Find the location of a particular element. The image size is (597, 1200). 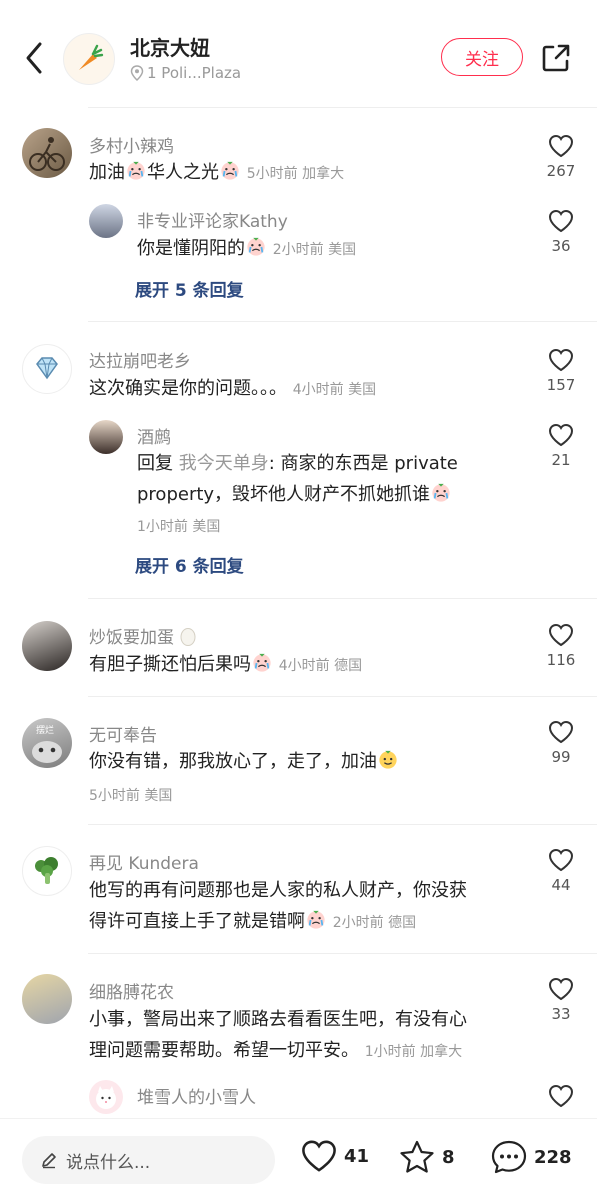

like-count: 99 is located at coordinates (561, 757).